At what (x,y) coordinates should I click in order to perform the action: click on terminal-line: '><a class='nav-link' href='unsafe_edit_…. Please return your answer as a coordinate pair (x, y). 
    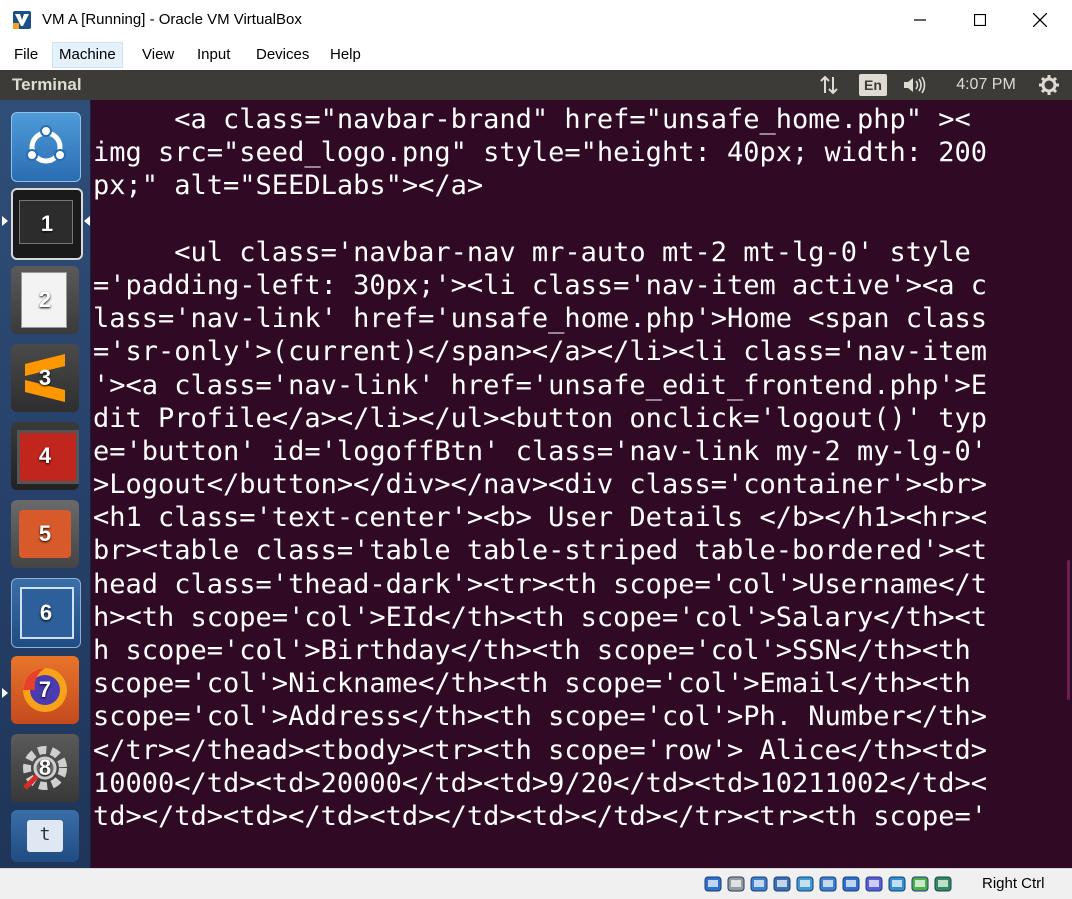
    Looking at the image, I should click on (540, 385).